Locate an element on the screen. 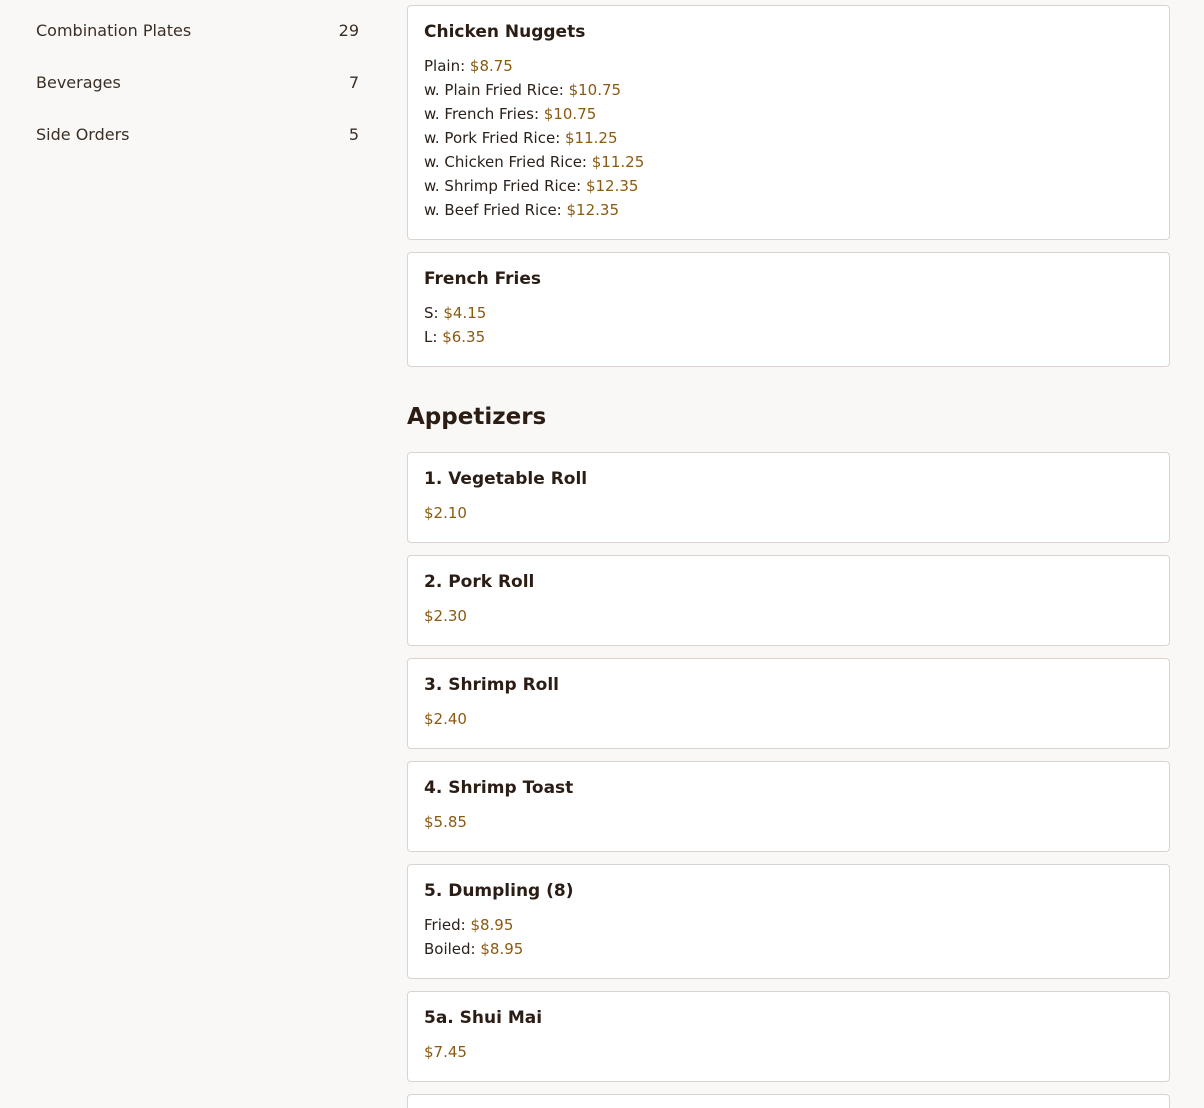  menu-item-card: 2. Pork Roll $2.30 is located at coordinates (788, 600).